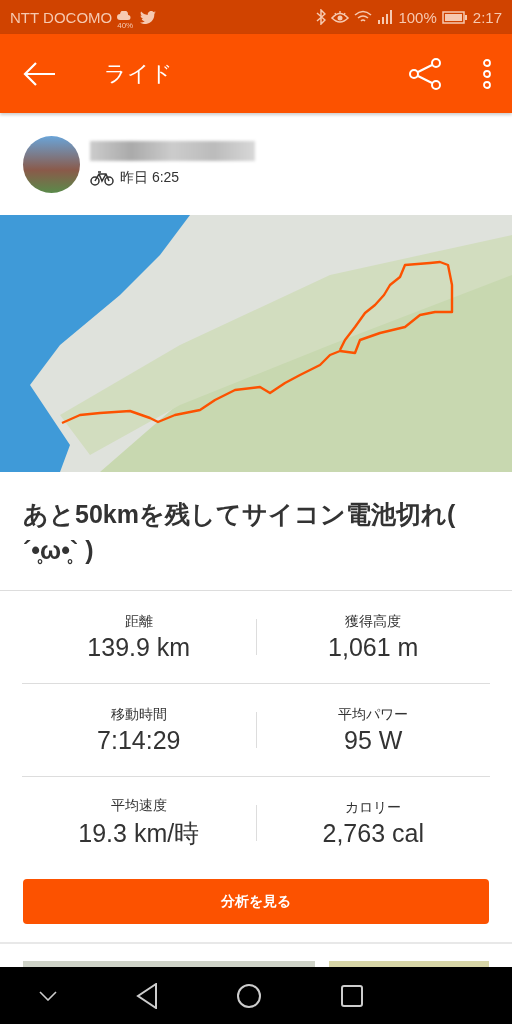 The image size is (512, 1024). I want to click on more-vertical-icon, so click(487, 73).